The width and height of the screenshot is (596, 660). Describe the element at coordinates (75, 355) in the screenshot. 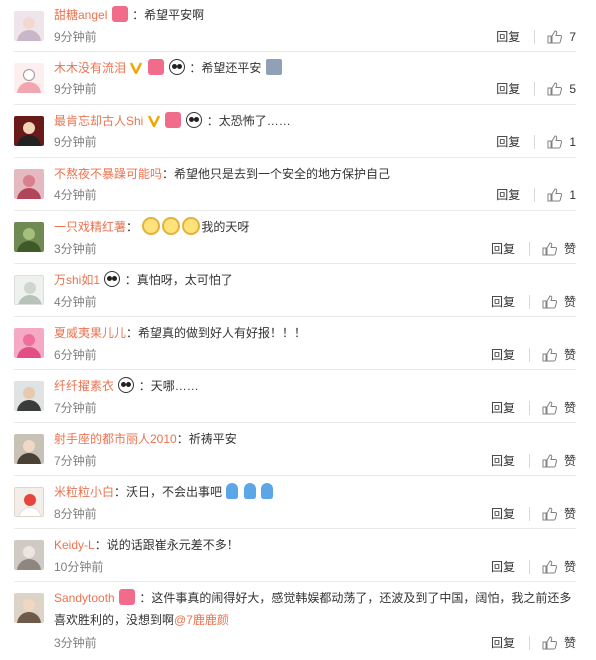

I see `comment-time: 6分钟前` at that location.